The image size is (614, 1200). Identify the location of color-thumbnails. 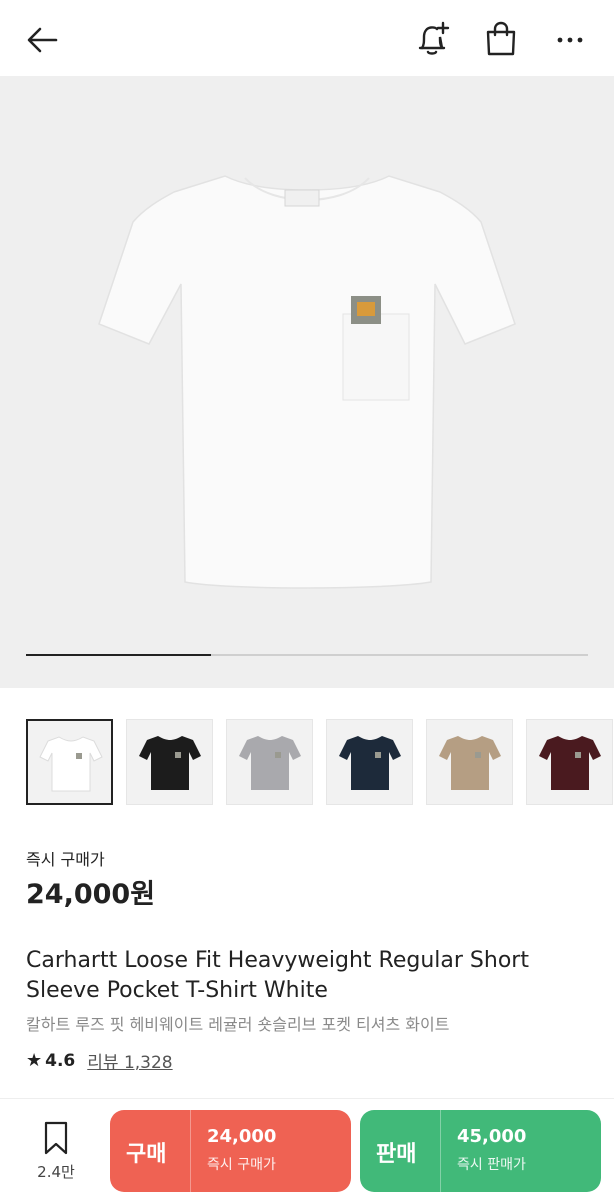
(320, 762).